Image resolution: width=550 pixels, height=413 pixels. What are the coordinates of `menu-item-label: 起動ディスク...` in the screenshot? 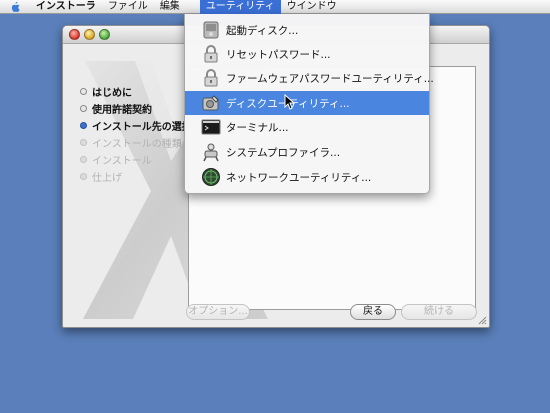 It's located at (262, 30).